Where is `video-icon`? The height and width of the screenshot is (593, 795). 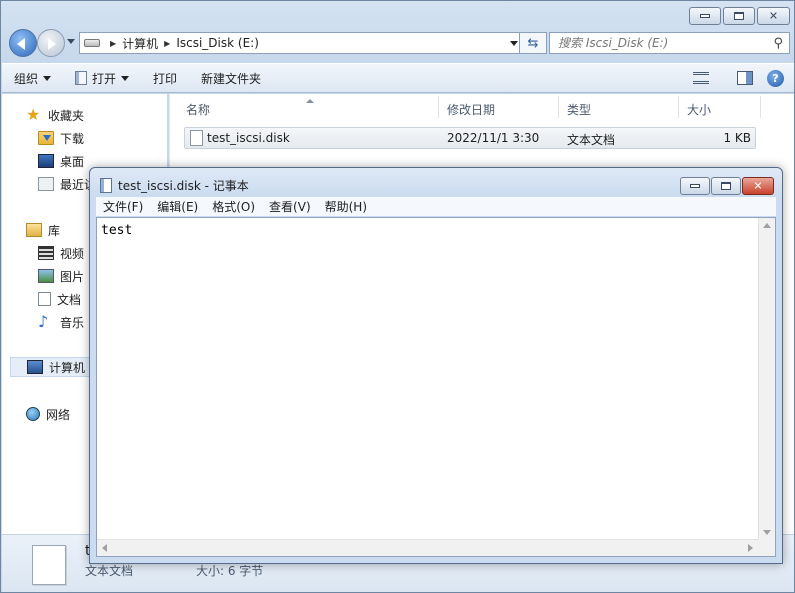
video-icon is located at coordinates (46, 253).